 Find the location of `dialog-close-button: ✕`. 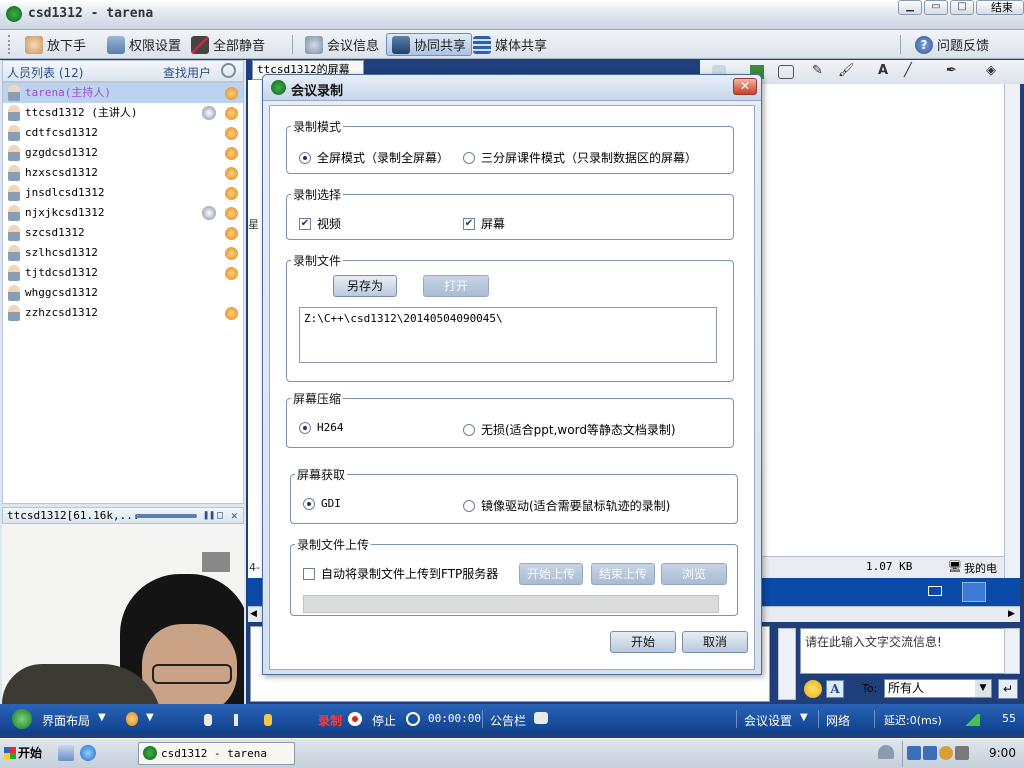

dialog-close-button: ✕ is located at coordinates (745, 86).